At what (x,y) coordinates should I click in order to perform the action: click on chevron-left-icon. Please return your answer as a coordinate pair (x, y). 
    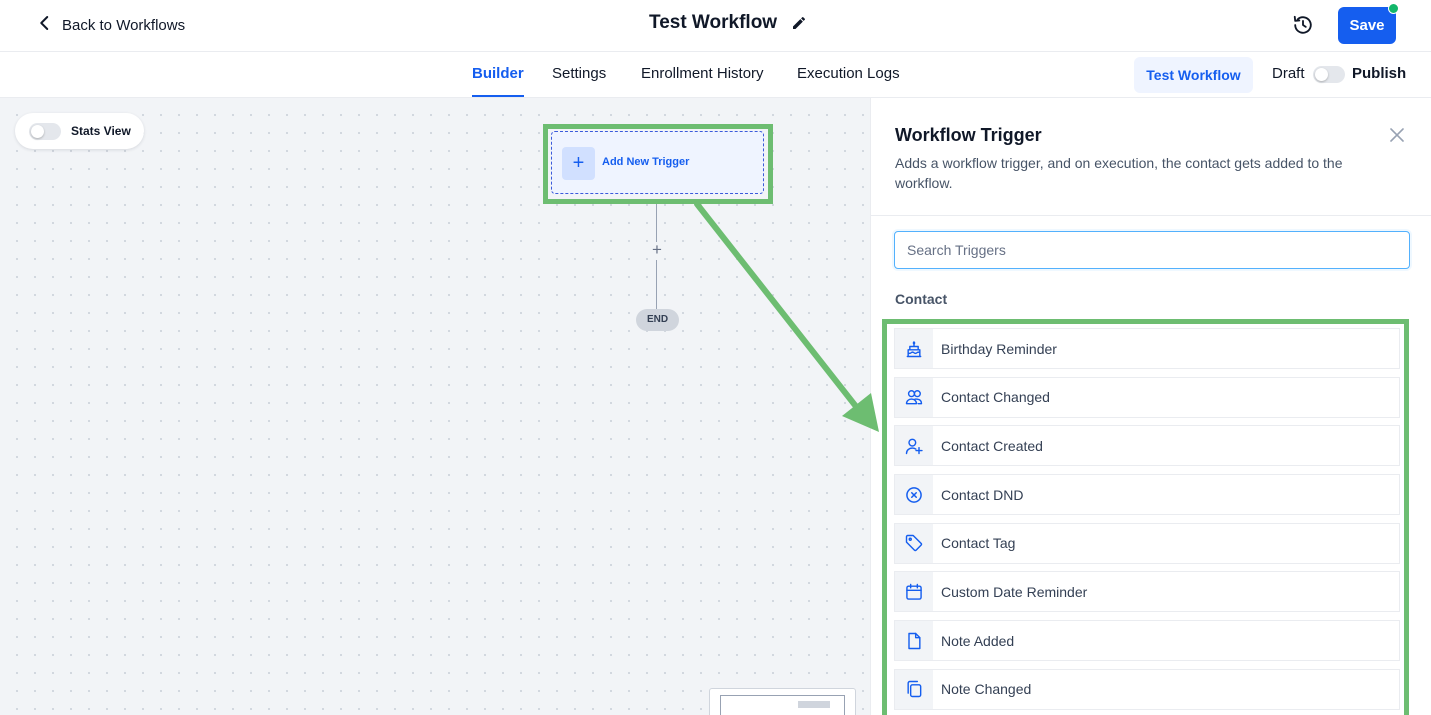
    Looking at the image, I should click on (45, 25).